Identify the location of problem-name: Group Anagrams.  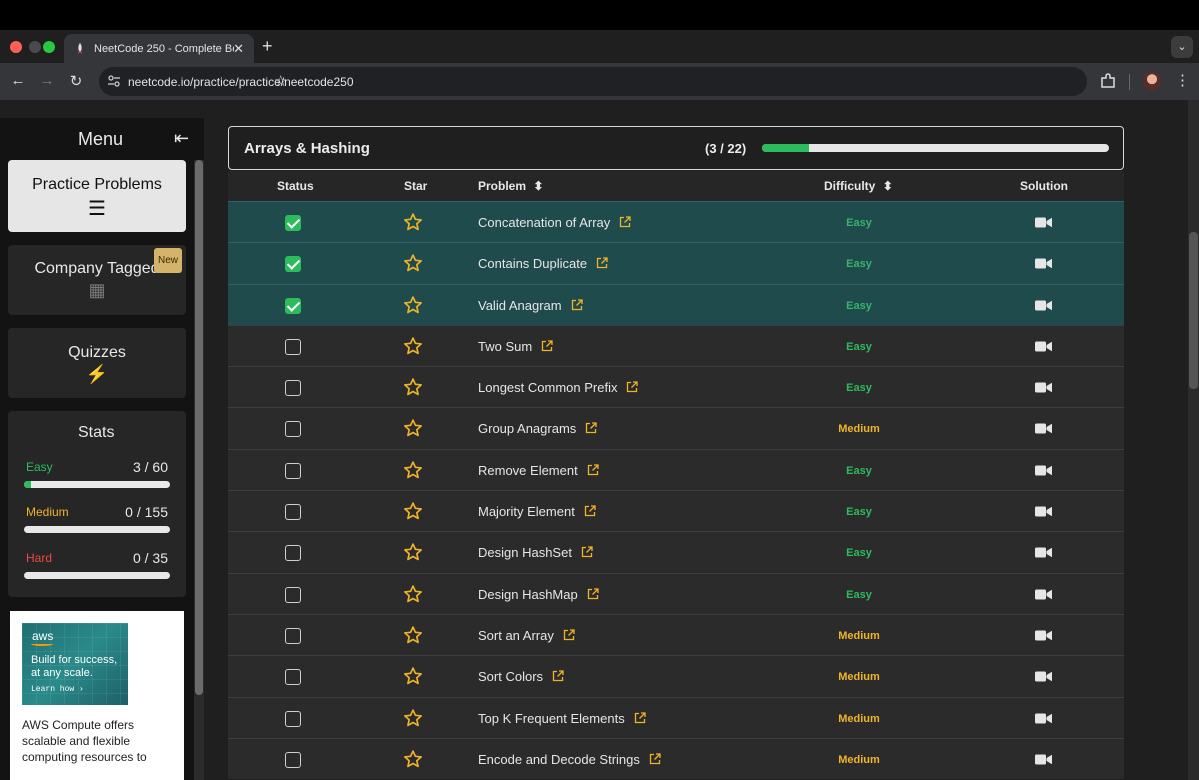
(527, 428).